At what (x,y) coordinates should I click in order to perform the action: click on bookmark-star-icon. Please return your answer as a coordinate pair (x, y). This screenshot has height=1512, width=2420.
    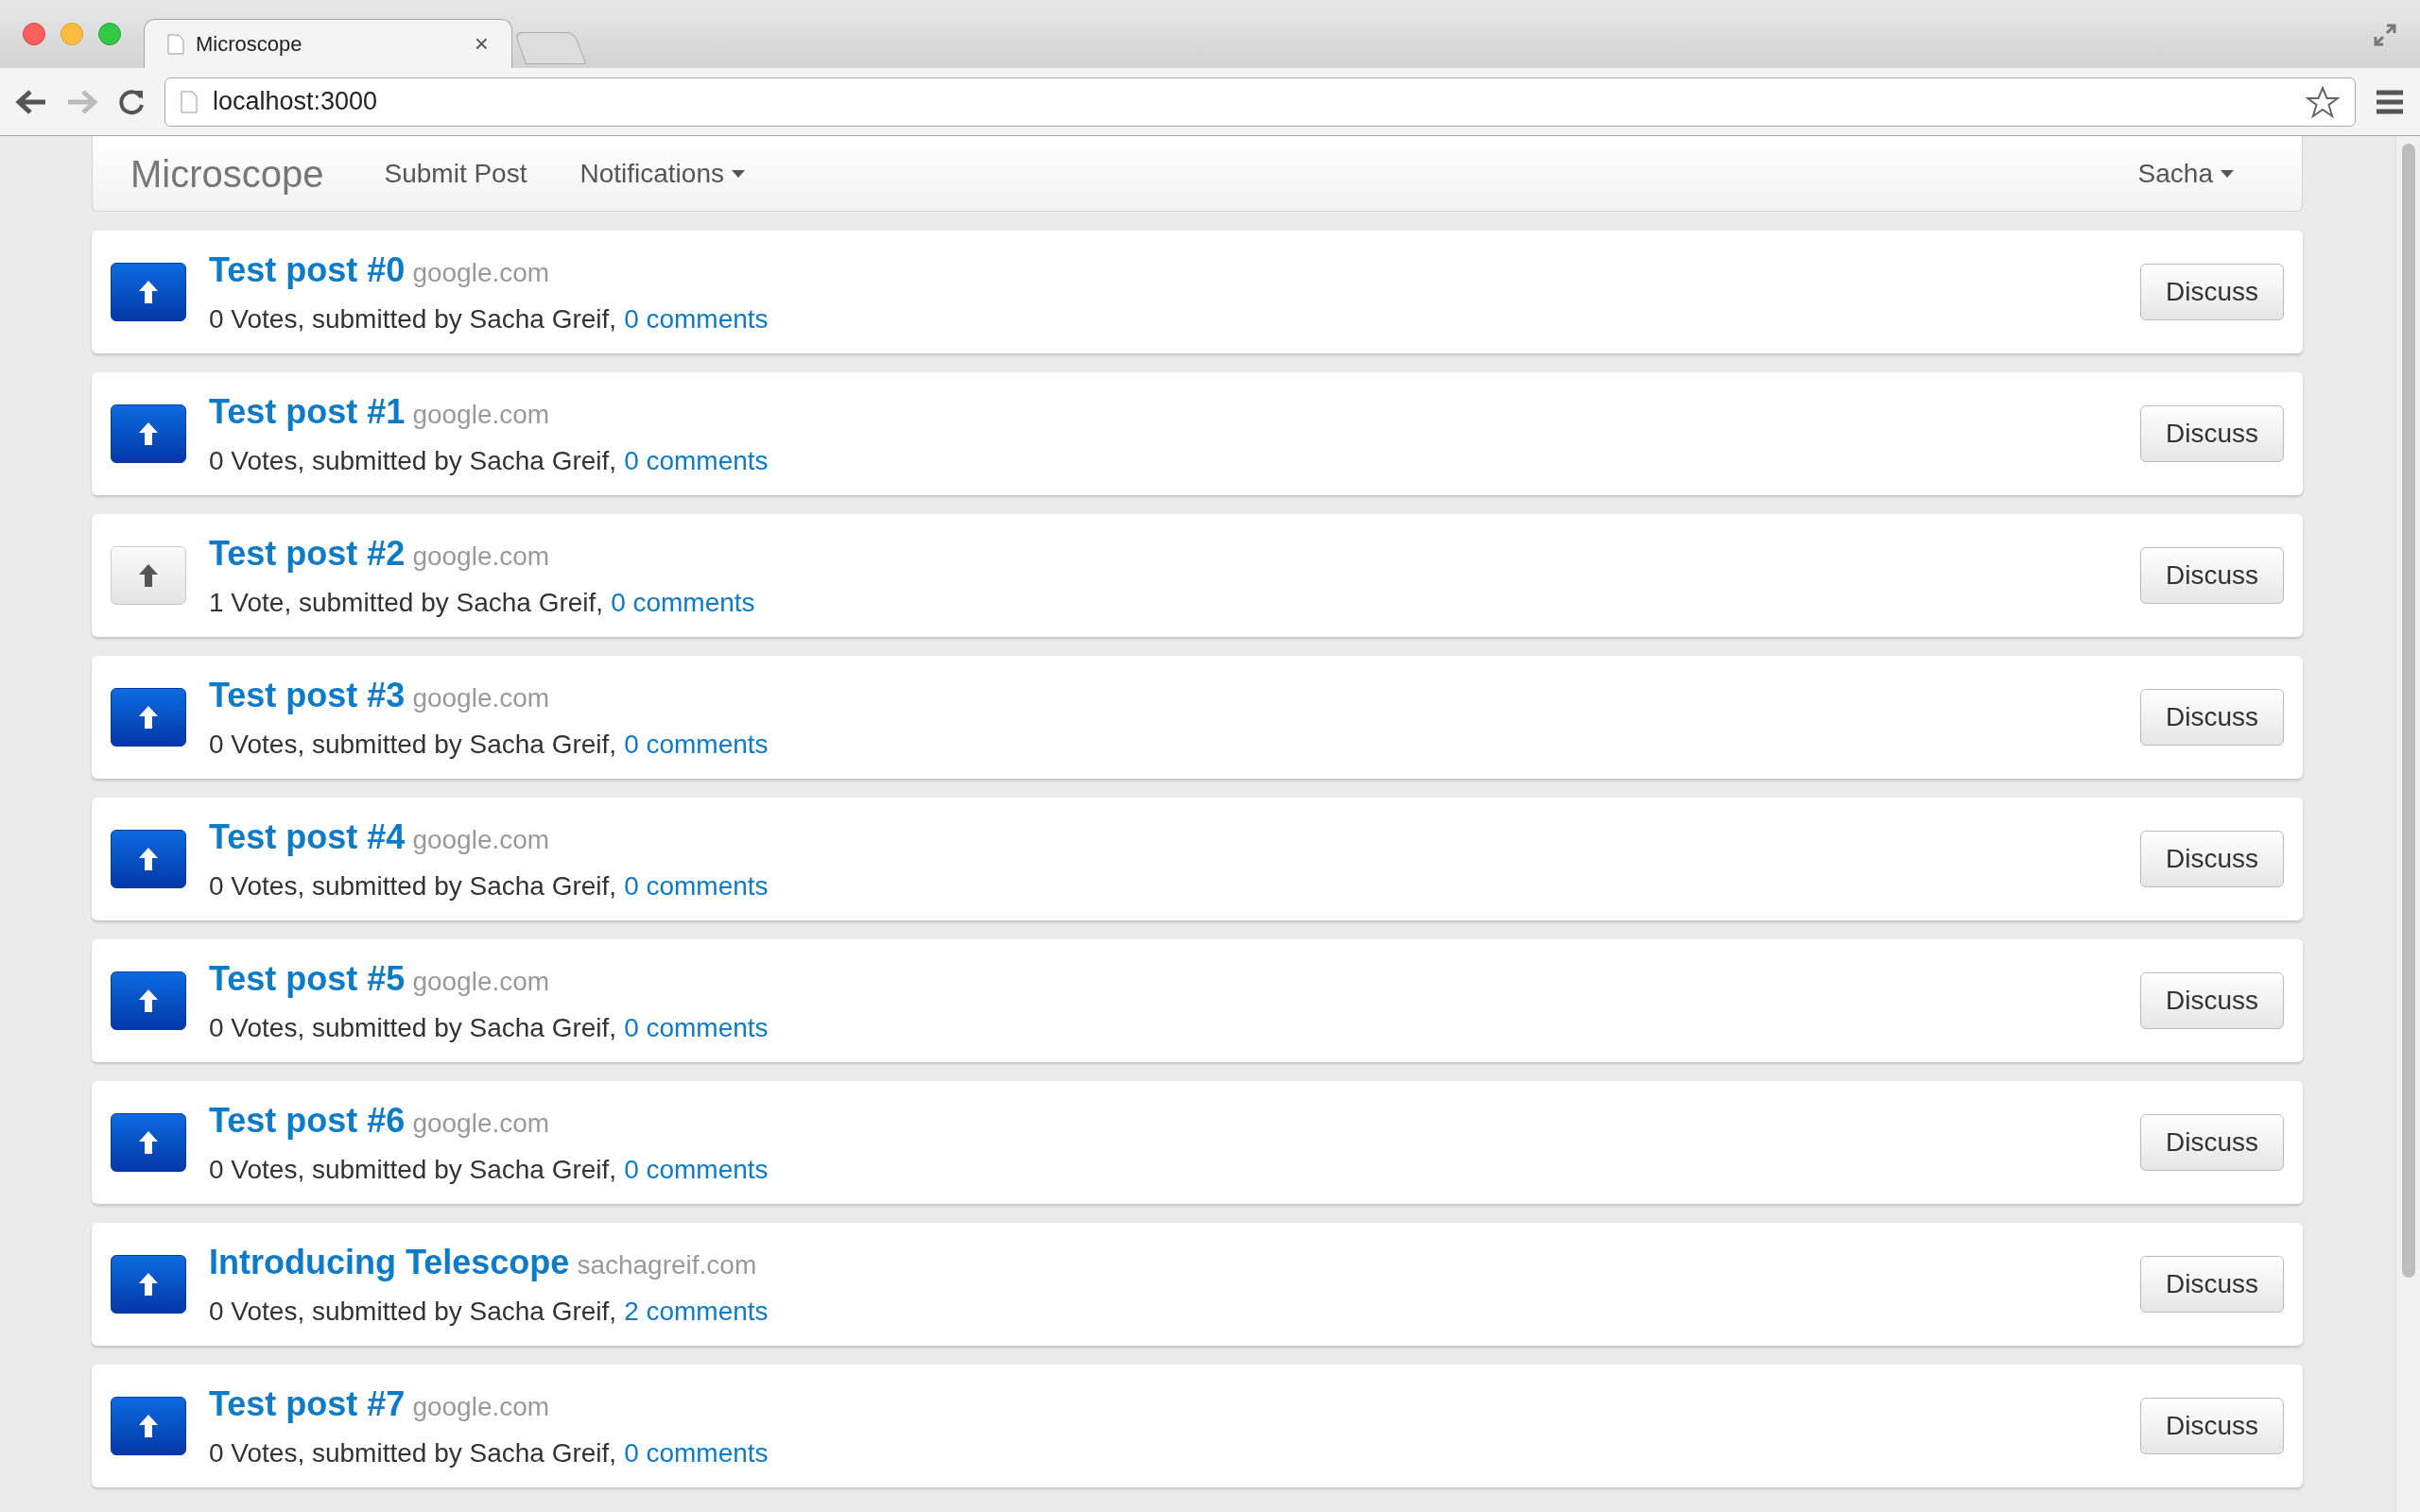
    Looking at the image, I should click on (2323, 101).